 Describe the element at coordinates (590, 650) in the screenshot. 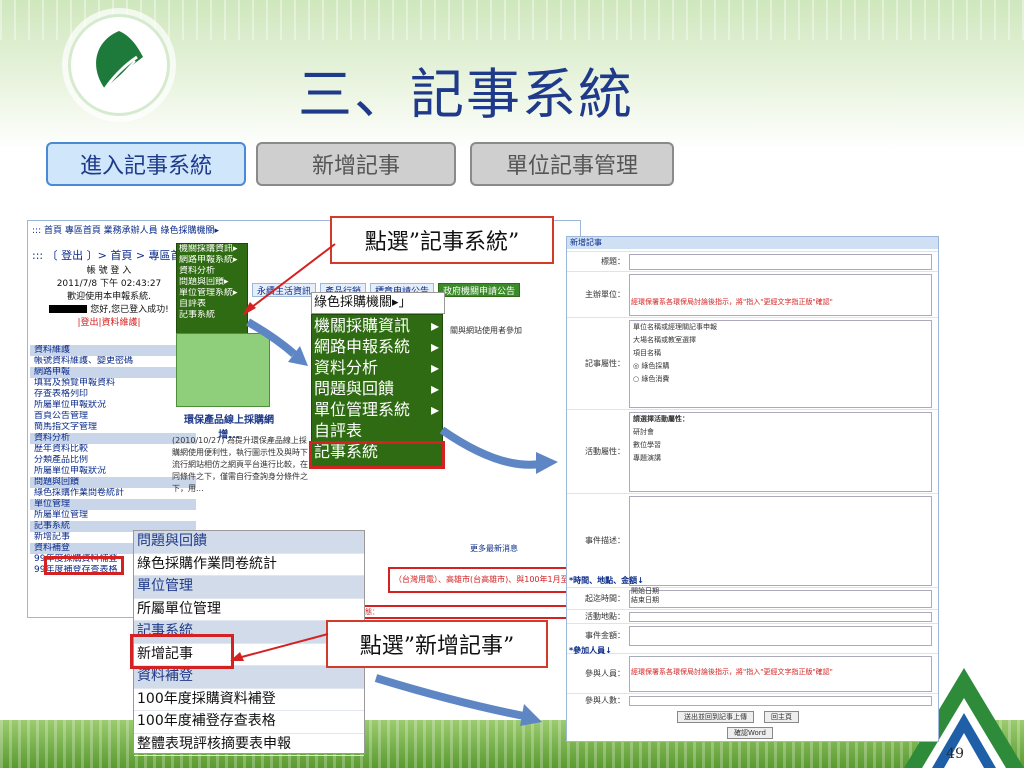

I see `section-people-header: *參加人員↓` at that location.